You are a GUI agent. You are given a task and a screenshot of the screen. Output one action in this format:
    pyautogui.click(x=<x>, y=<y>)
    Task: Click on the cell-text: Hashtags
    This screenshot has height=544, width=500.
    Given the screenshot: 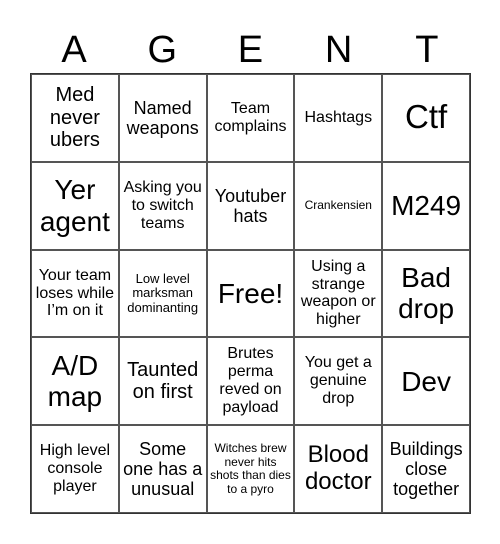 What is the action you would take?
    pyautogui.click(x=338, y=117)
    